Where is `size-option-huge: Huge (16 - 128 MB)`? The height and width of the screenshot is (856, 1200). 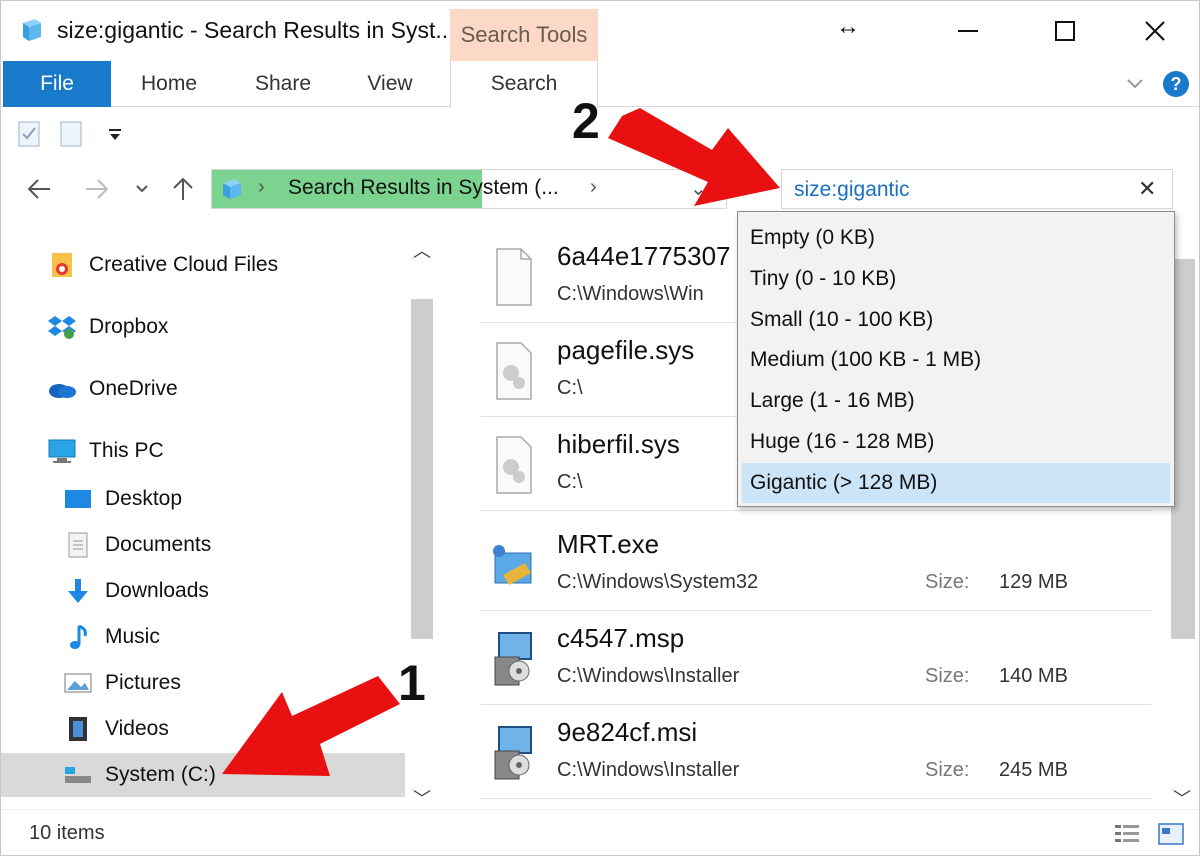
size-option-huge: Huge (16 - 128 MB) is located at coordinates (956, 442).